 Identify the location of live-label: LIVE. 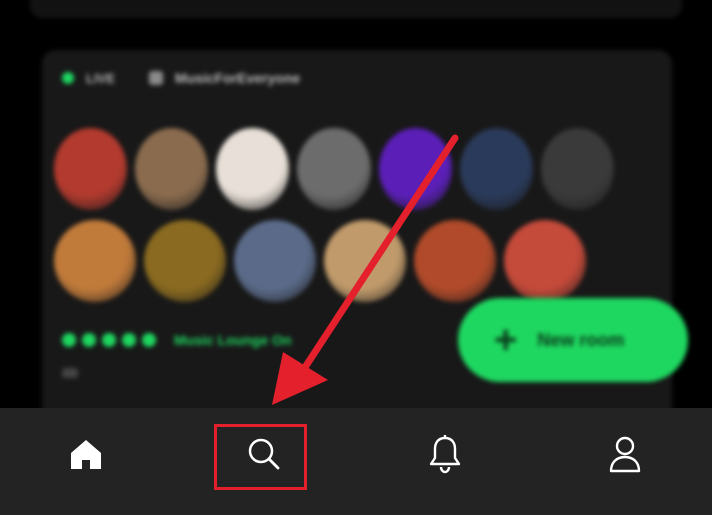
(100, 78).